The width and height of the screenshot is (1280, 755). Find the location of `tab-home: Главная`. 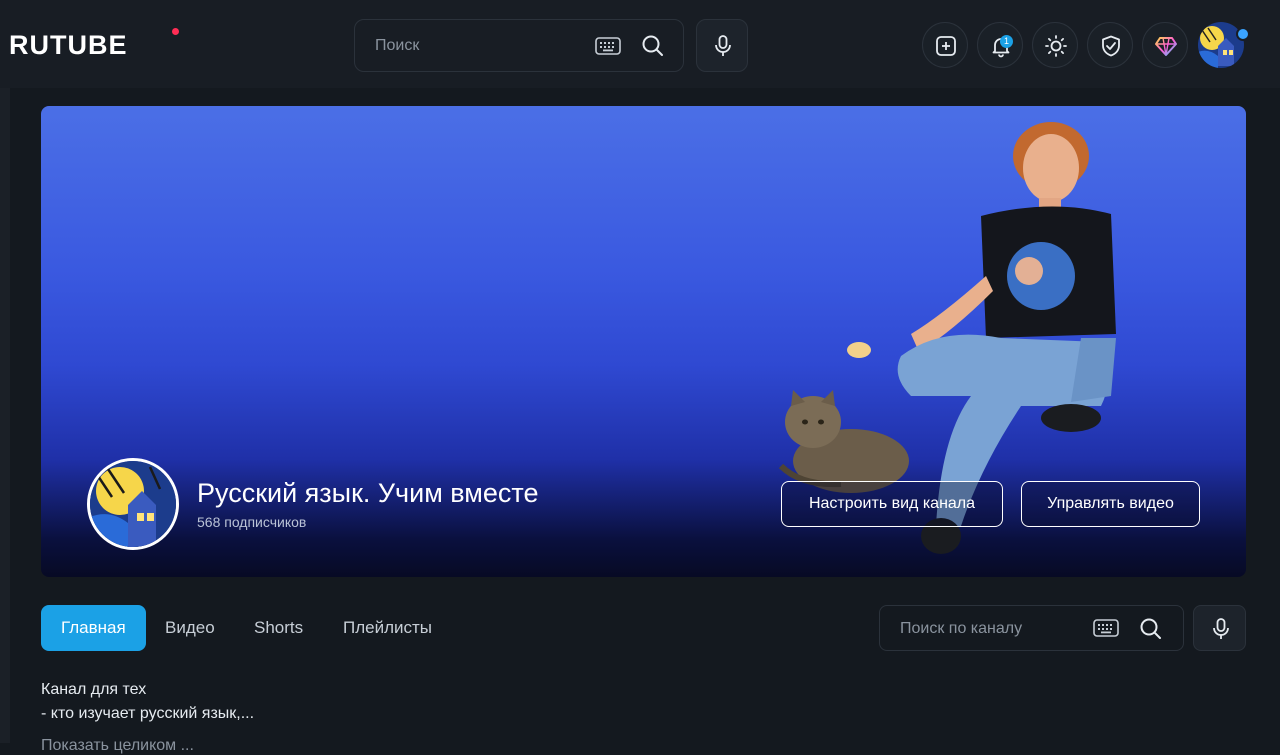

tab-home: Главная is located at coordinates (93, 628).